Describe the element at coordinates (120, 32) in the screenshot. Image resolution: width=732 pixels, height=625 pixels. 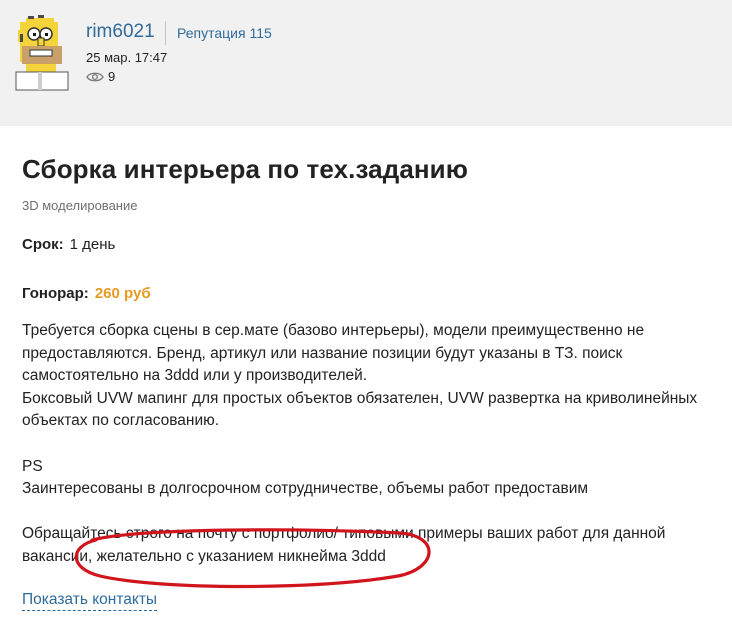
I see `author-username: rim6021` at that location.